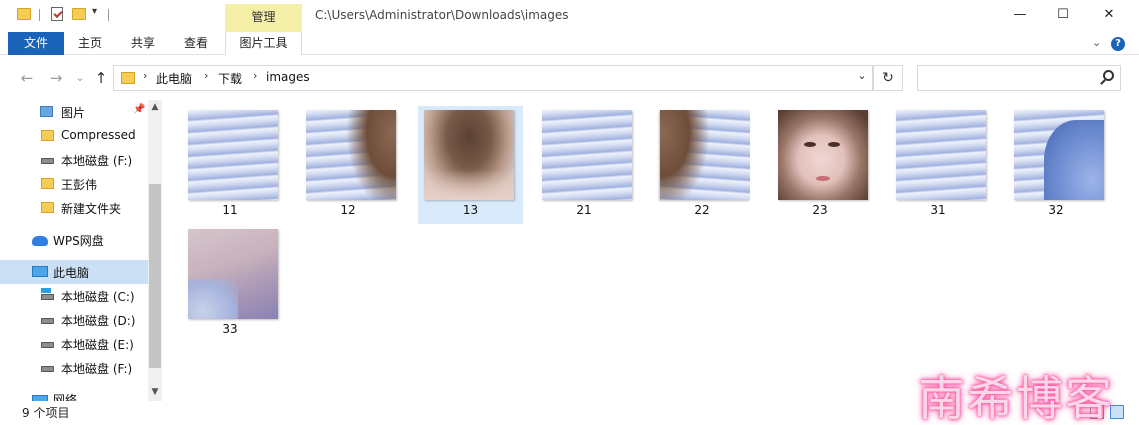 This screenshot has width=1139, height=425. Describe the element at coordinates (139, 109) in the screenshot. I see `pin-icon: 📌` at that location.